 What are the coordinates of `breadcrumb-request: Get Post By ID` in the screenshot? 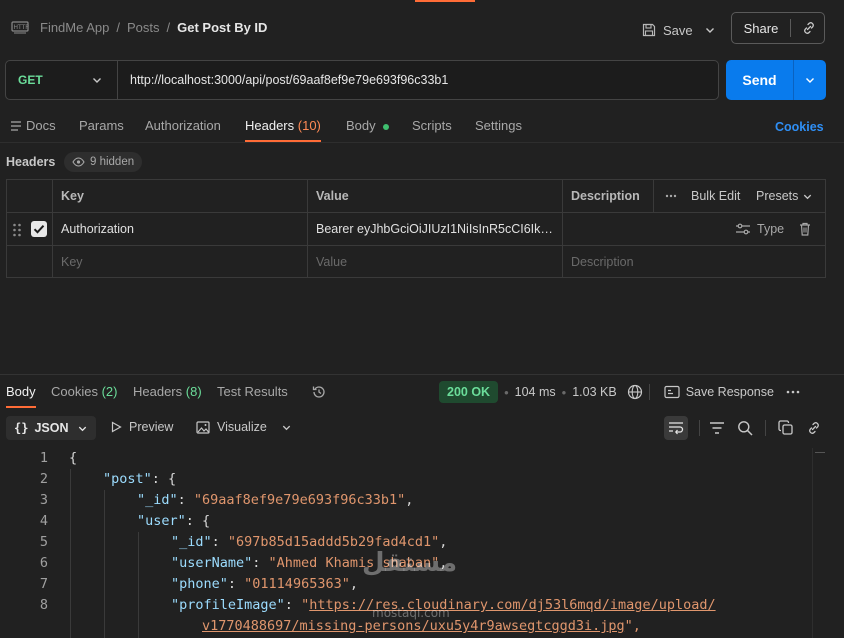 It's located at (222, 27).